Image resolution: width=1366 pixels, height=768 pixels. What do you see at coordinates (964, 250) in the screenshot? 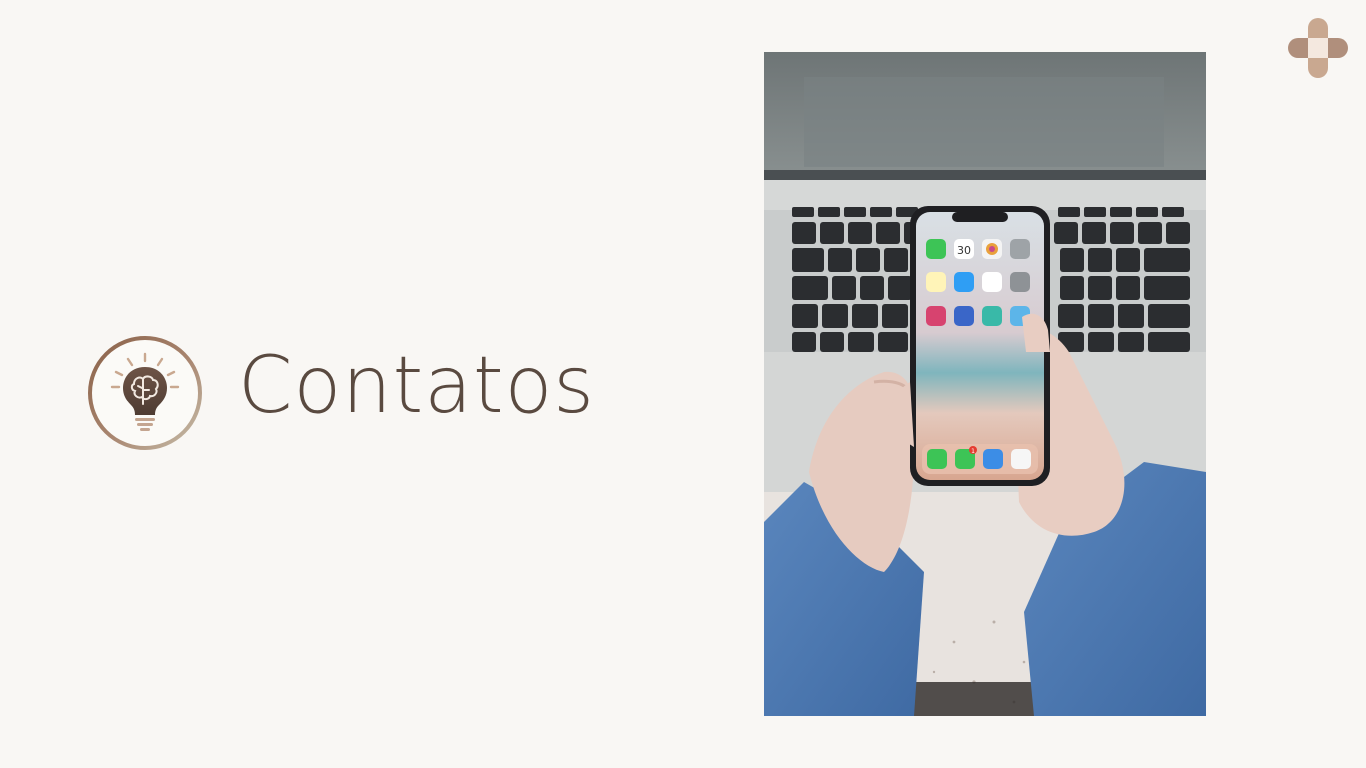
I see `calendar-day-label: 30` at bounding box center [964, 250].